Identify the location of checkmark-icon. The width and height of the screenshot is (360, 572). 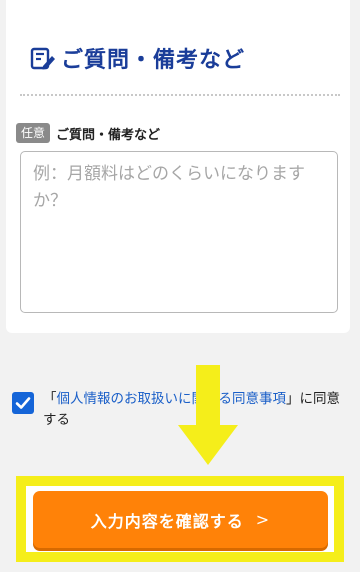
(23, 403).